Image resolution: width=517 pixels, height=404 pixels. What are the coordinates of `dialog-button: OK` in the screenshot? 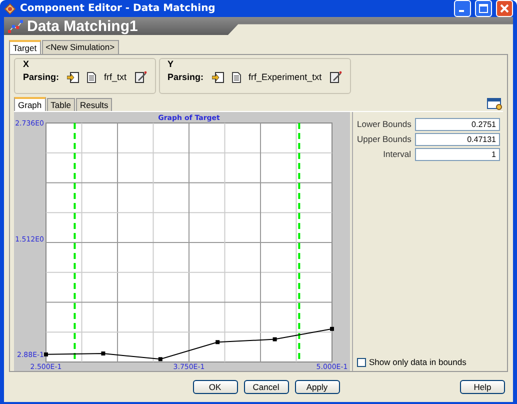 It's located at (215, 387).